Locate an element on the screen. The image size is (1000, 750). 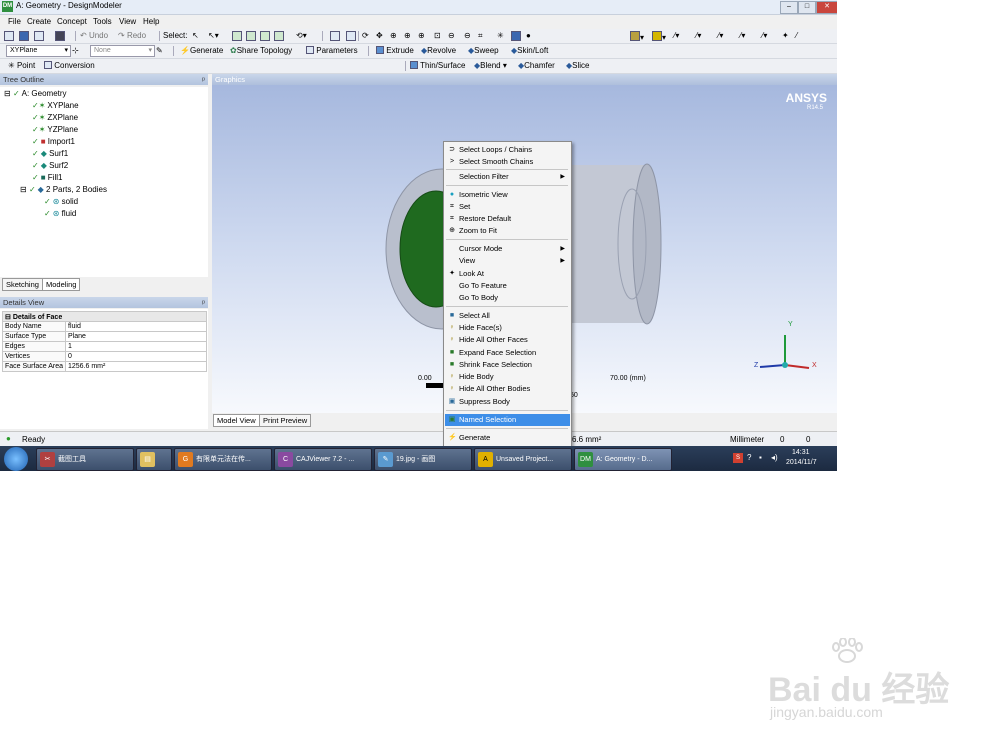
menu-item-set: ⌗ Set is located at coordinates (507, 207).